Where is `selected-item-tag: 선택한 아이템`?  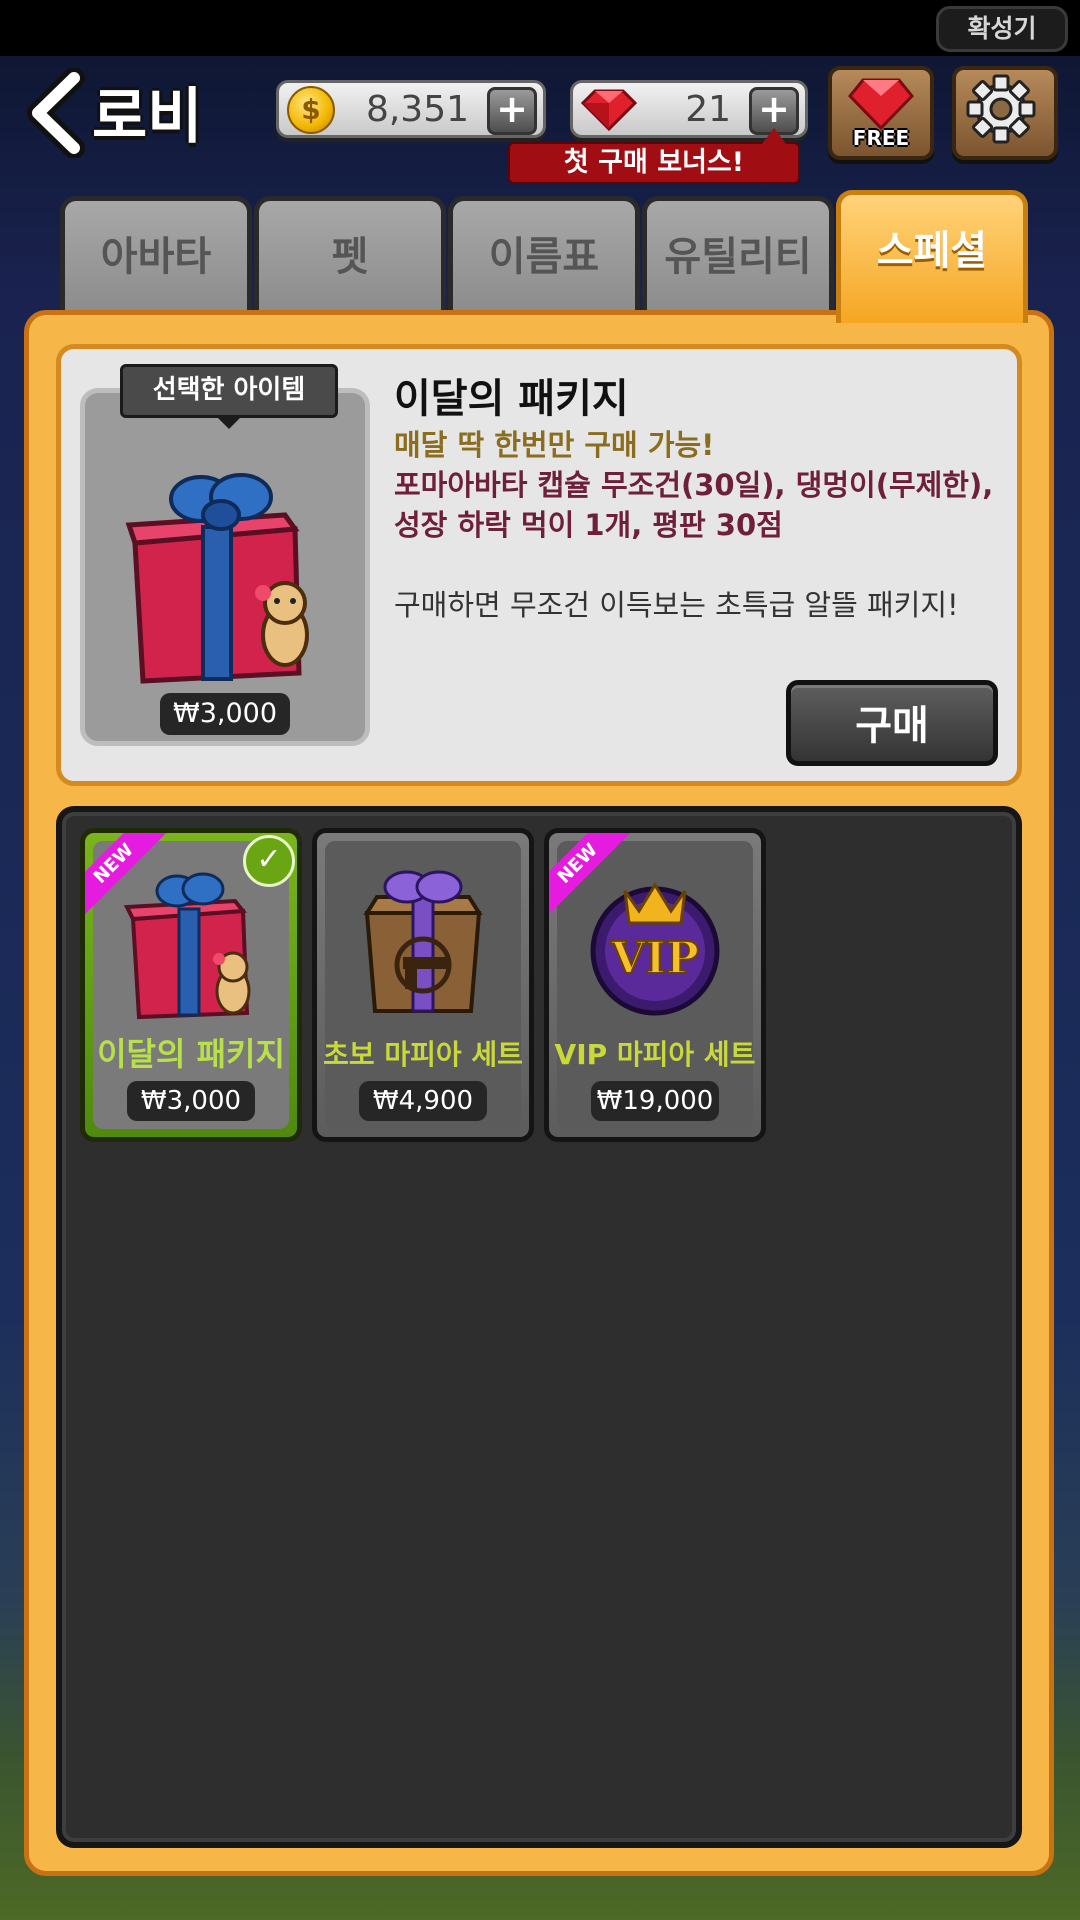
selected-item-tag: 선택한 아이템 is located at coordinates (229, 396).